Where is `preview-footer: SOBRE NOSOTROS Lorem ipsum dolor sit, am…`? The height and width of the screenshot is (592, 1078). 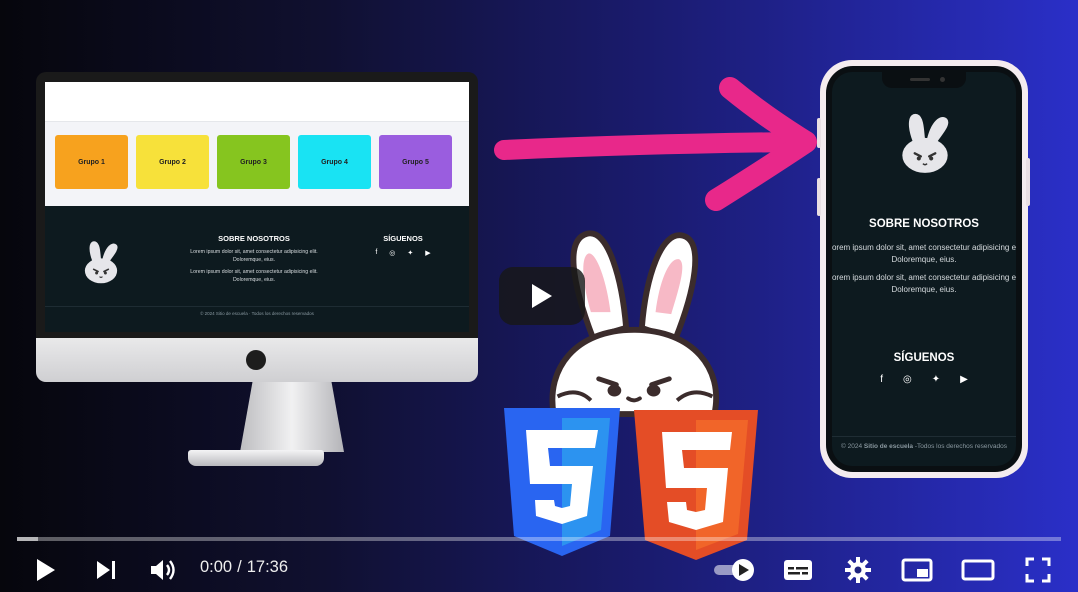
preview-footer: SOBRE NOSOTROS Lorem ipsum dolor sit, am… is located at coordinates (257, 269).